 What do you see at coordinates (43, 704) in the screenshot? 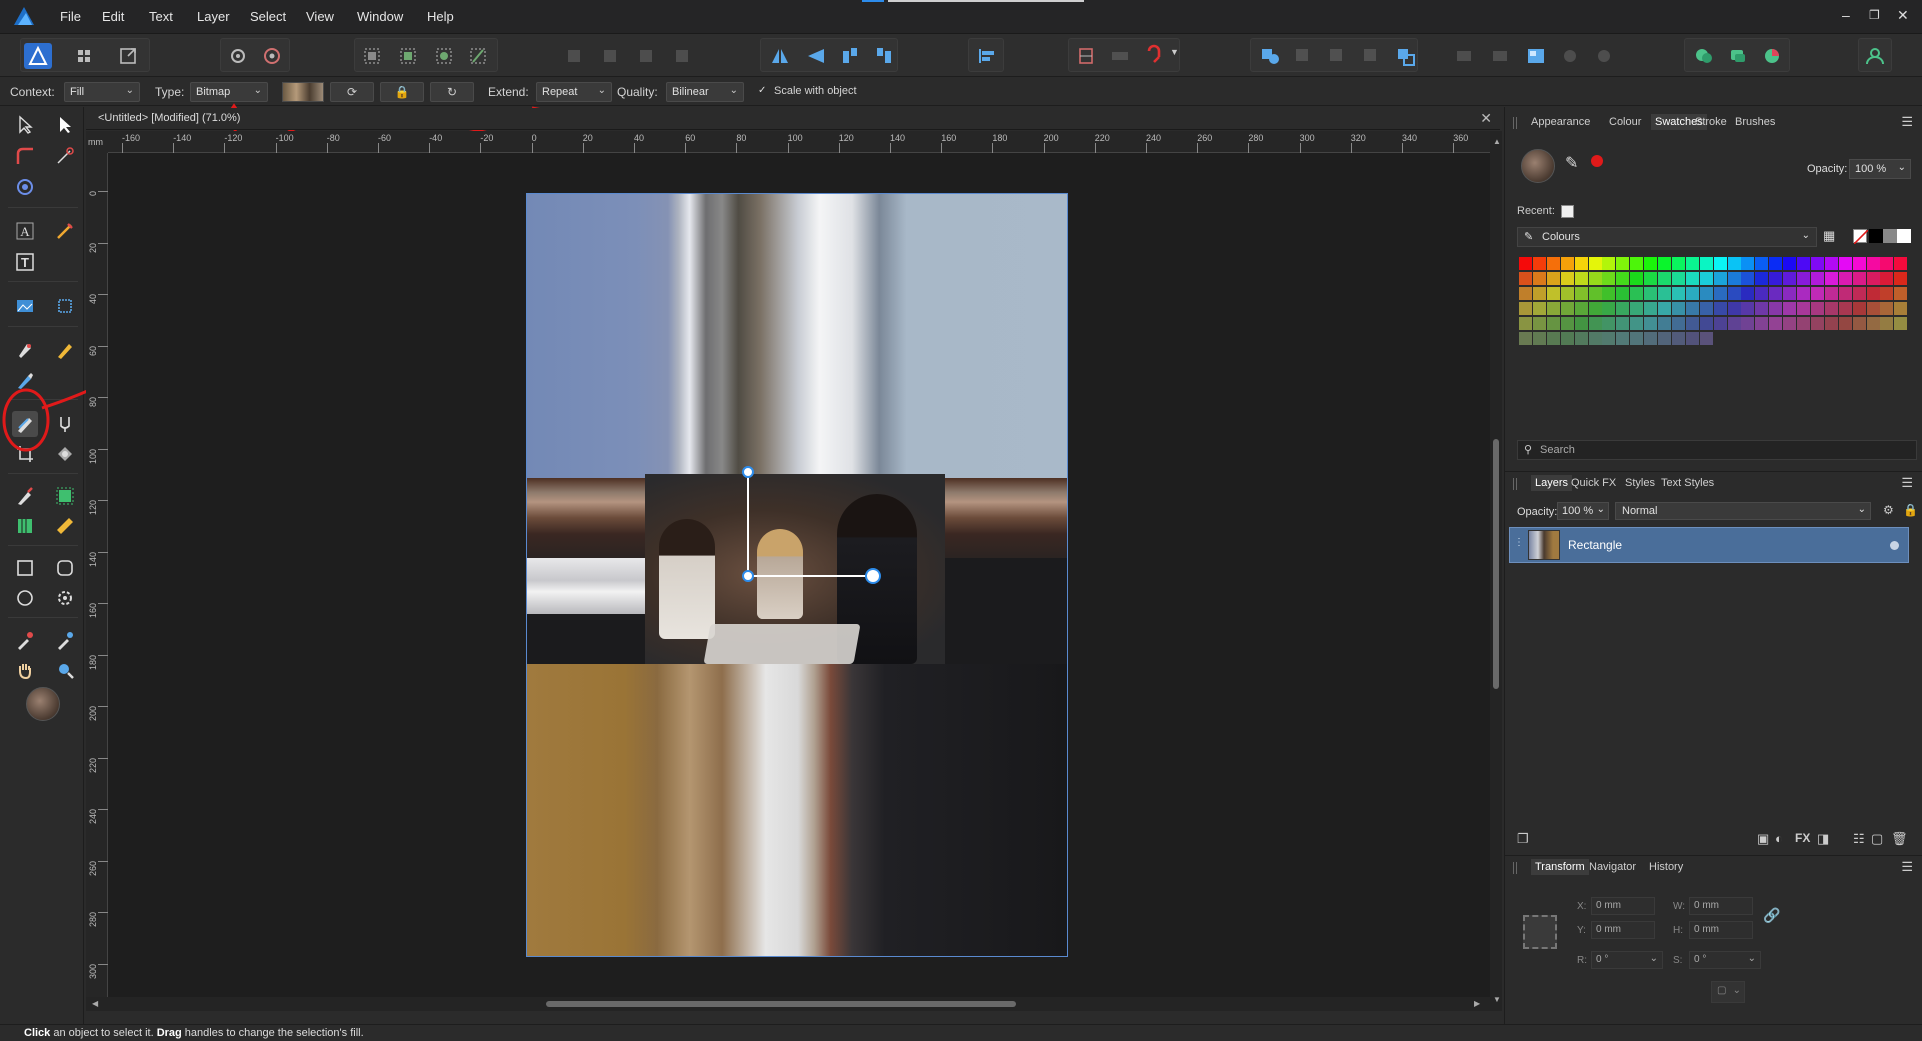
I see `fill-color-swatch` at bounding box center [43, 704].